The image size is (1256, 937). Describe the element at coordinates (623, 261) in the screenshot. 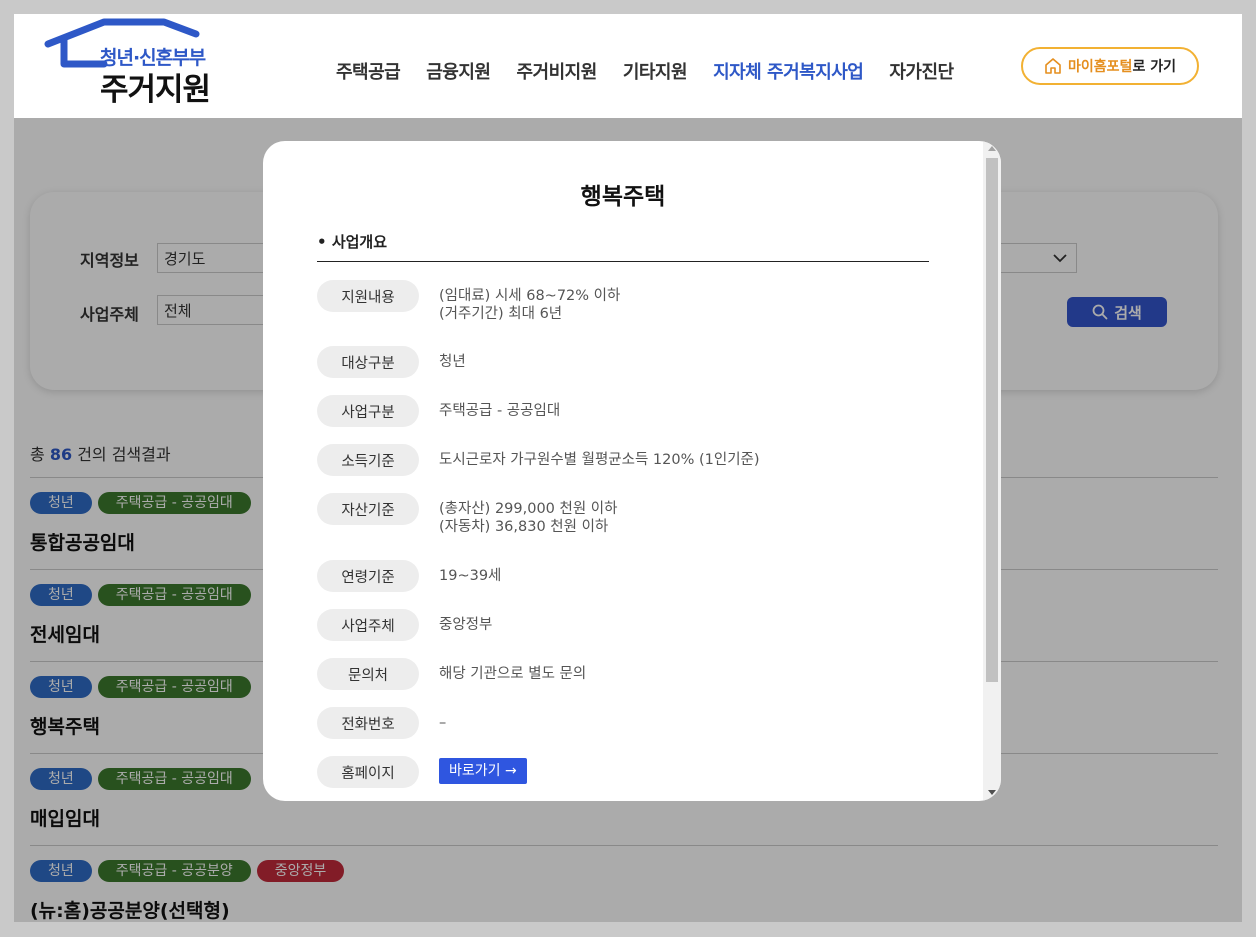

I see `section-rule` at that location.